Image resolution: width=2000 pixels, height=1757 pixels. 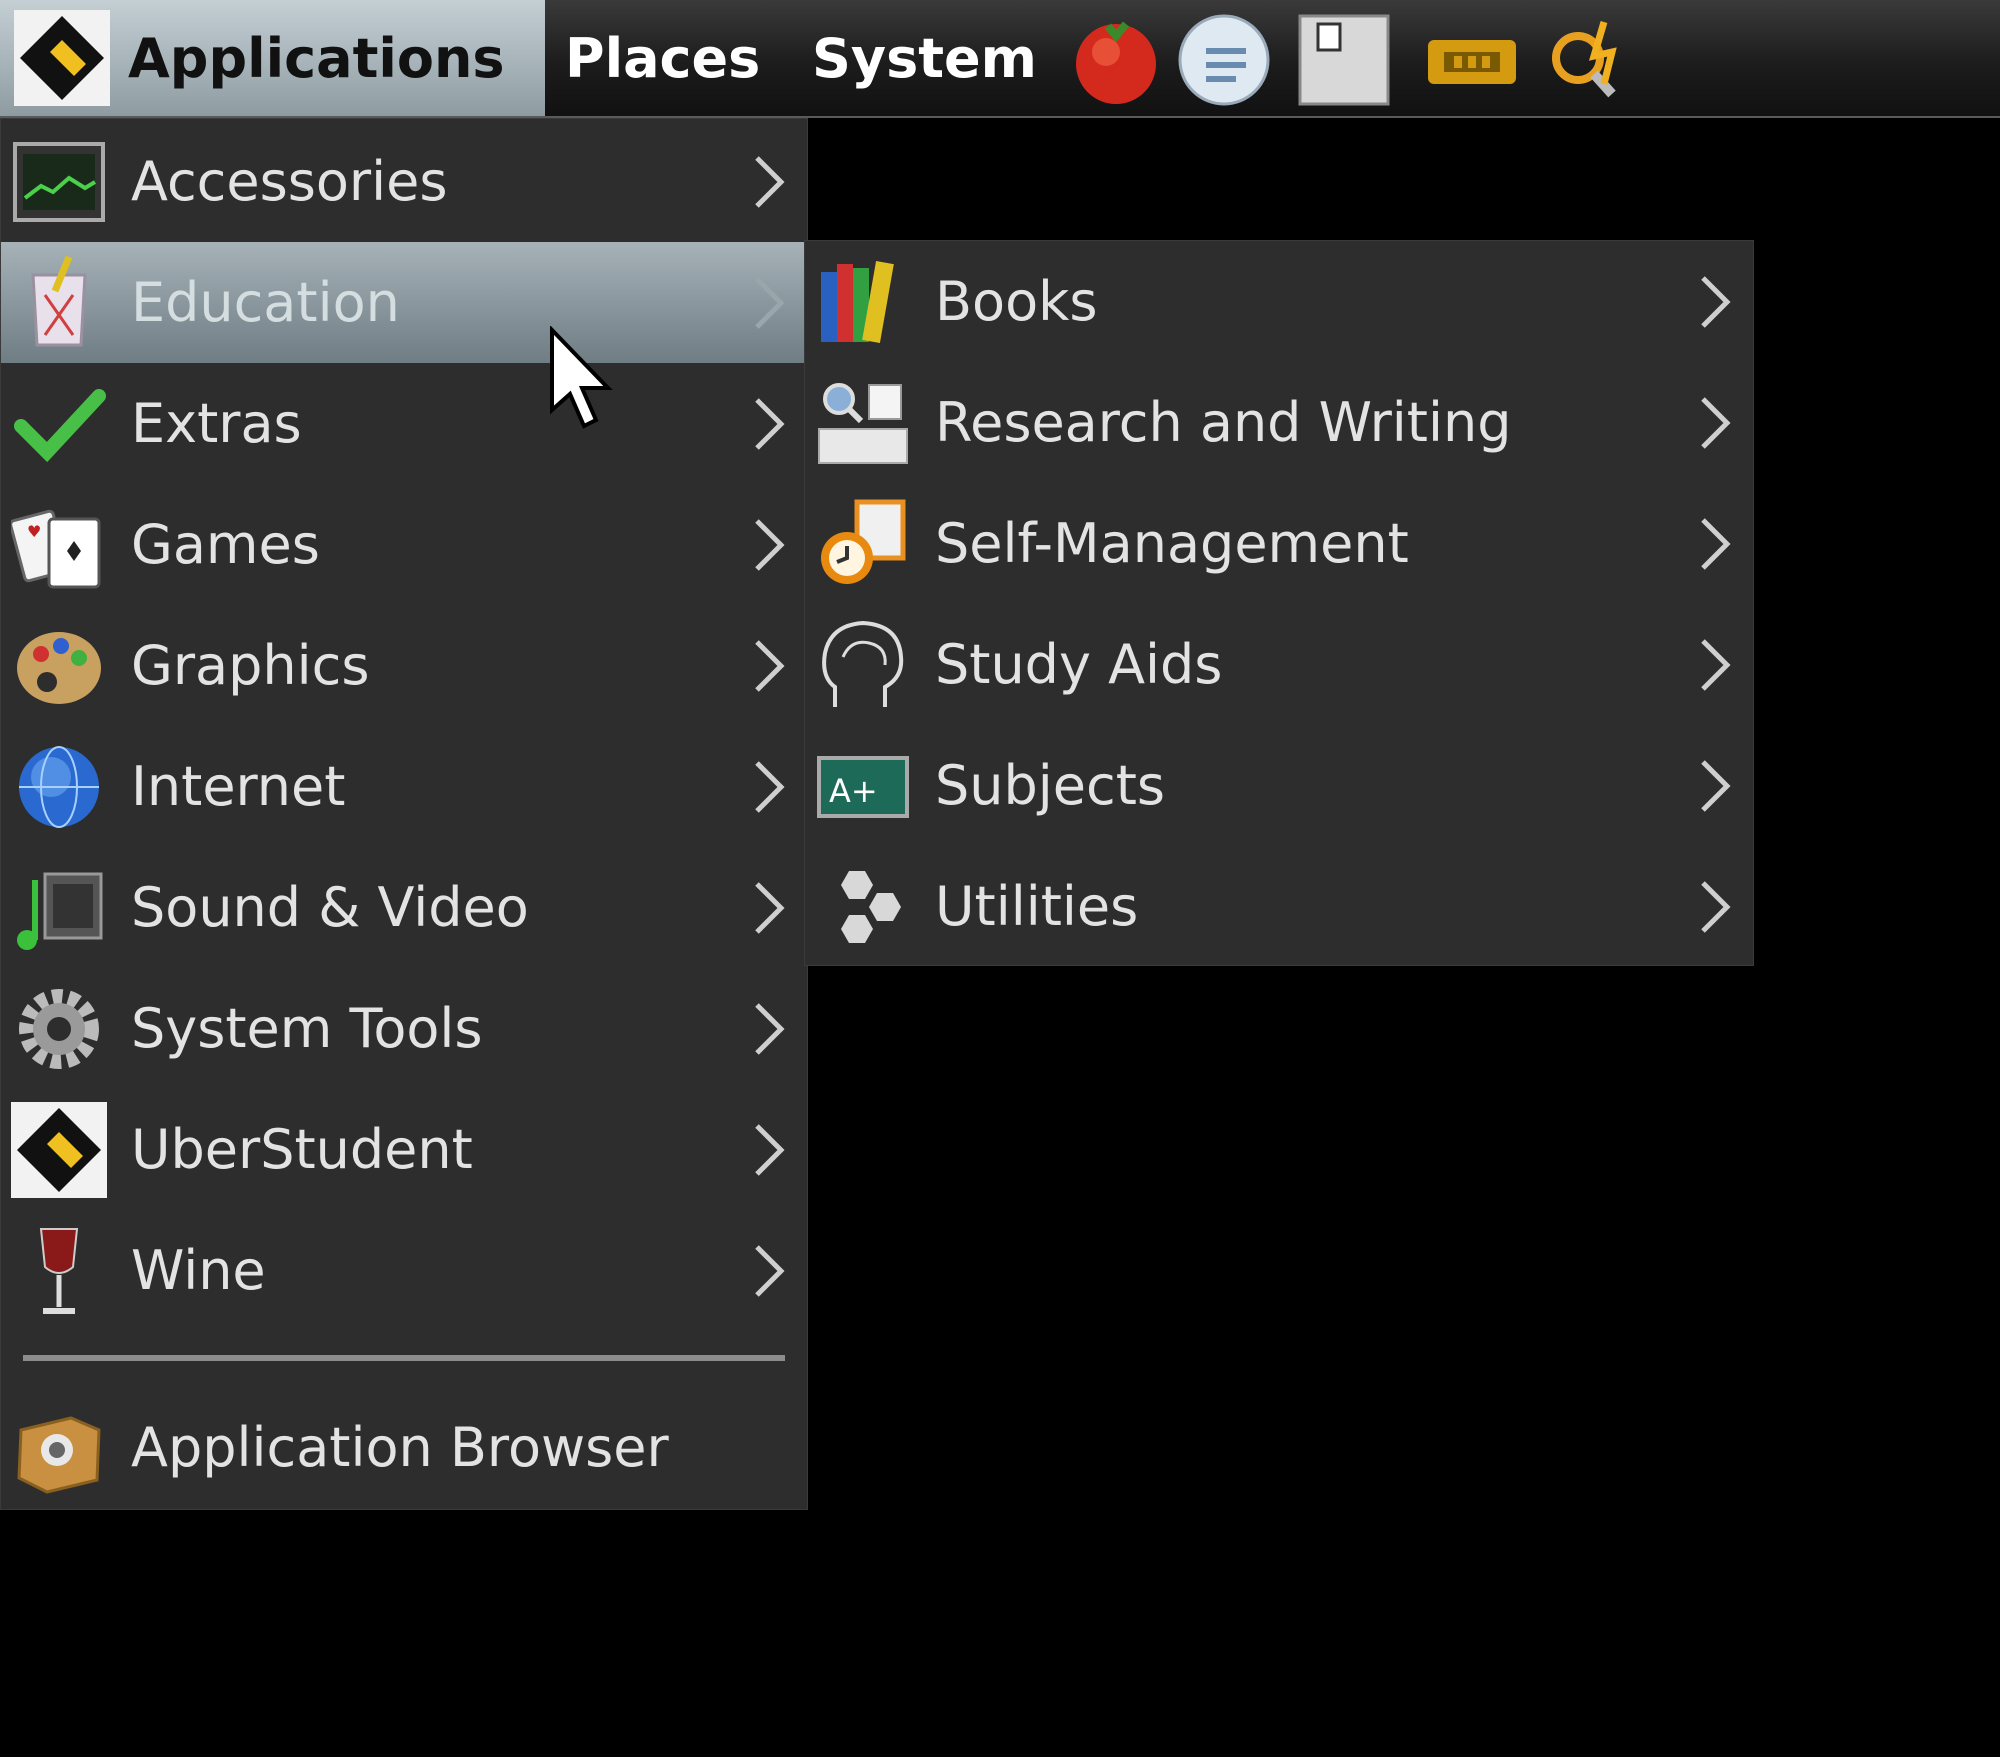 What do you see at coordinates (1079, 664) in the screenshot?
I see `submenu-item-label: Study Aids` at bounding box center [1079, 664].